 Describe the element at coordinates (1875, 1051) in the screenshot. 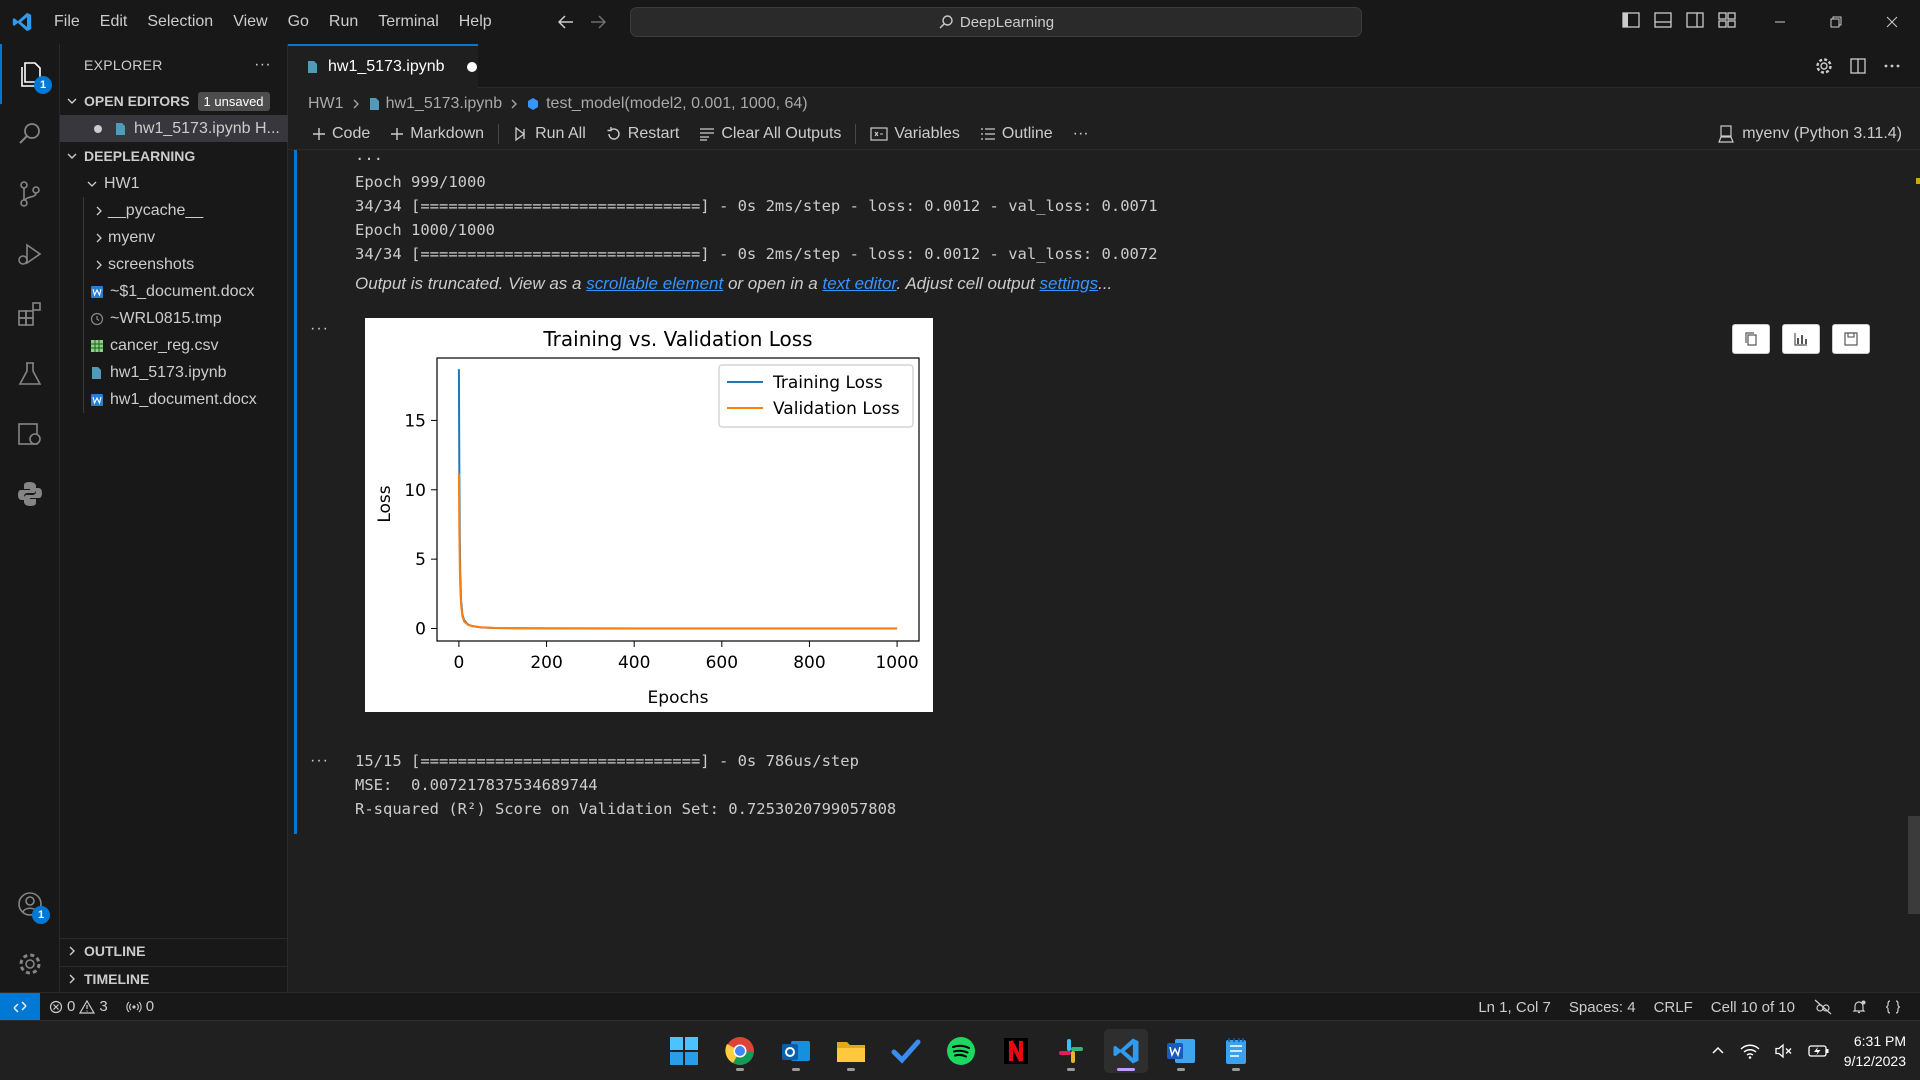

I see `clock: 6:31 PM 9/12/2023` at that location.